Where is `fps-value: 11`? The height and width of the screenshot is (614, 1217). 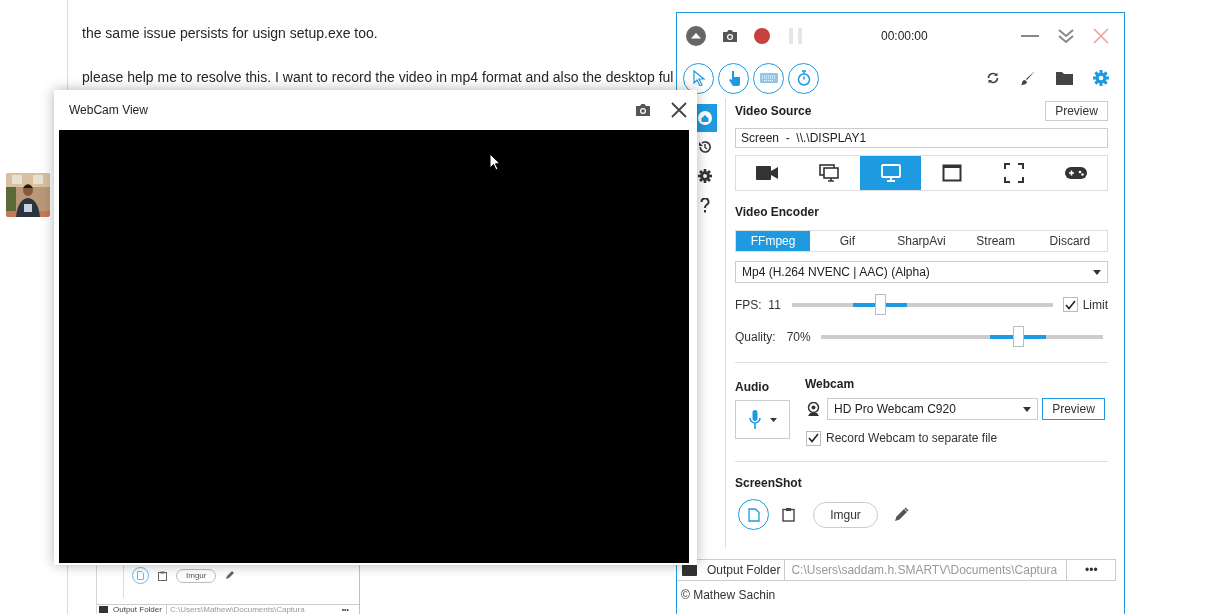 fps-value: 11 is located at coordinates (774, 305).